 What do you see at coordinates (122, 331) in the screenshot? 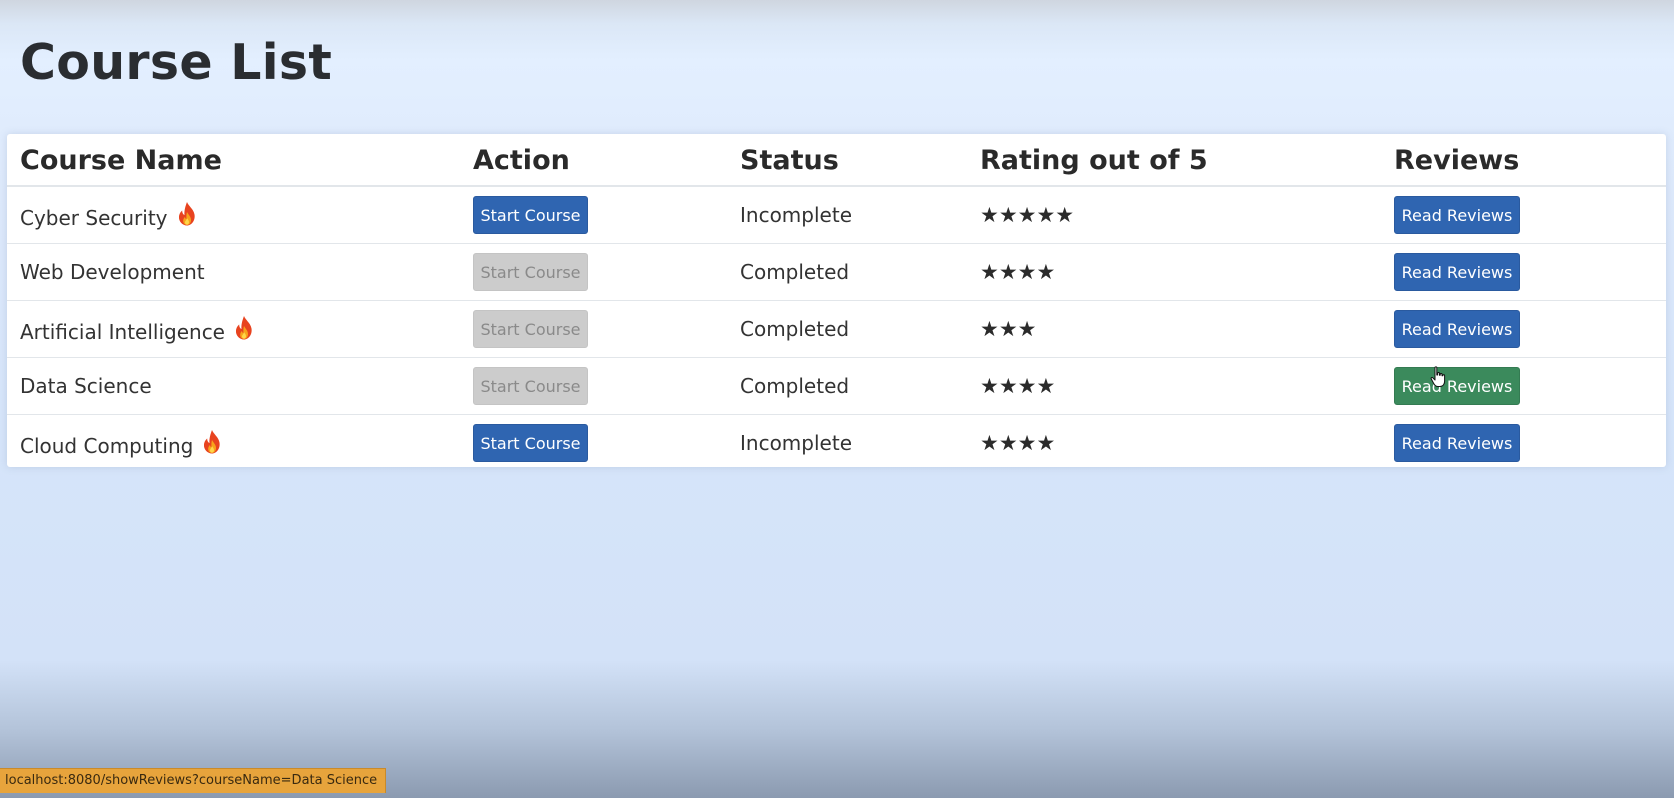
I see `course-name: Artificial Intelligence` at bounding box center [122, 331].